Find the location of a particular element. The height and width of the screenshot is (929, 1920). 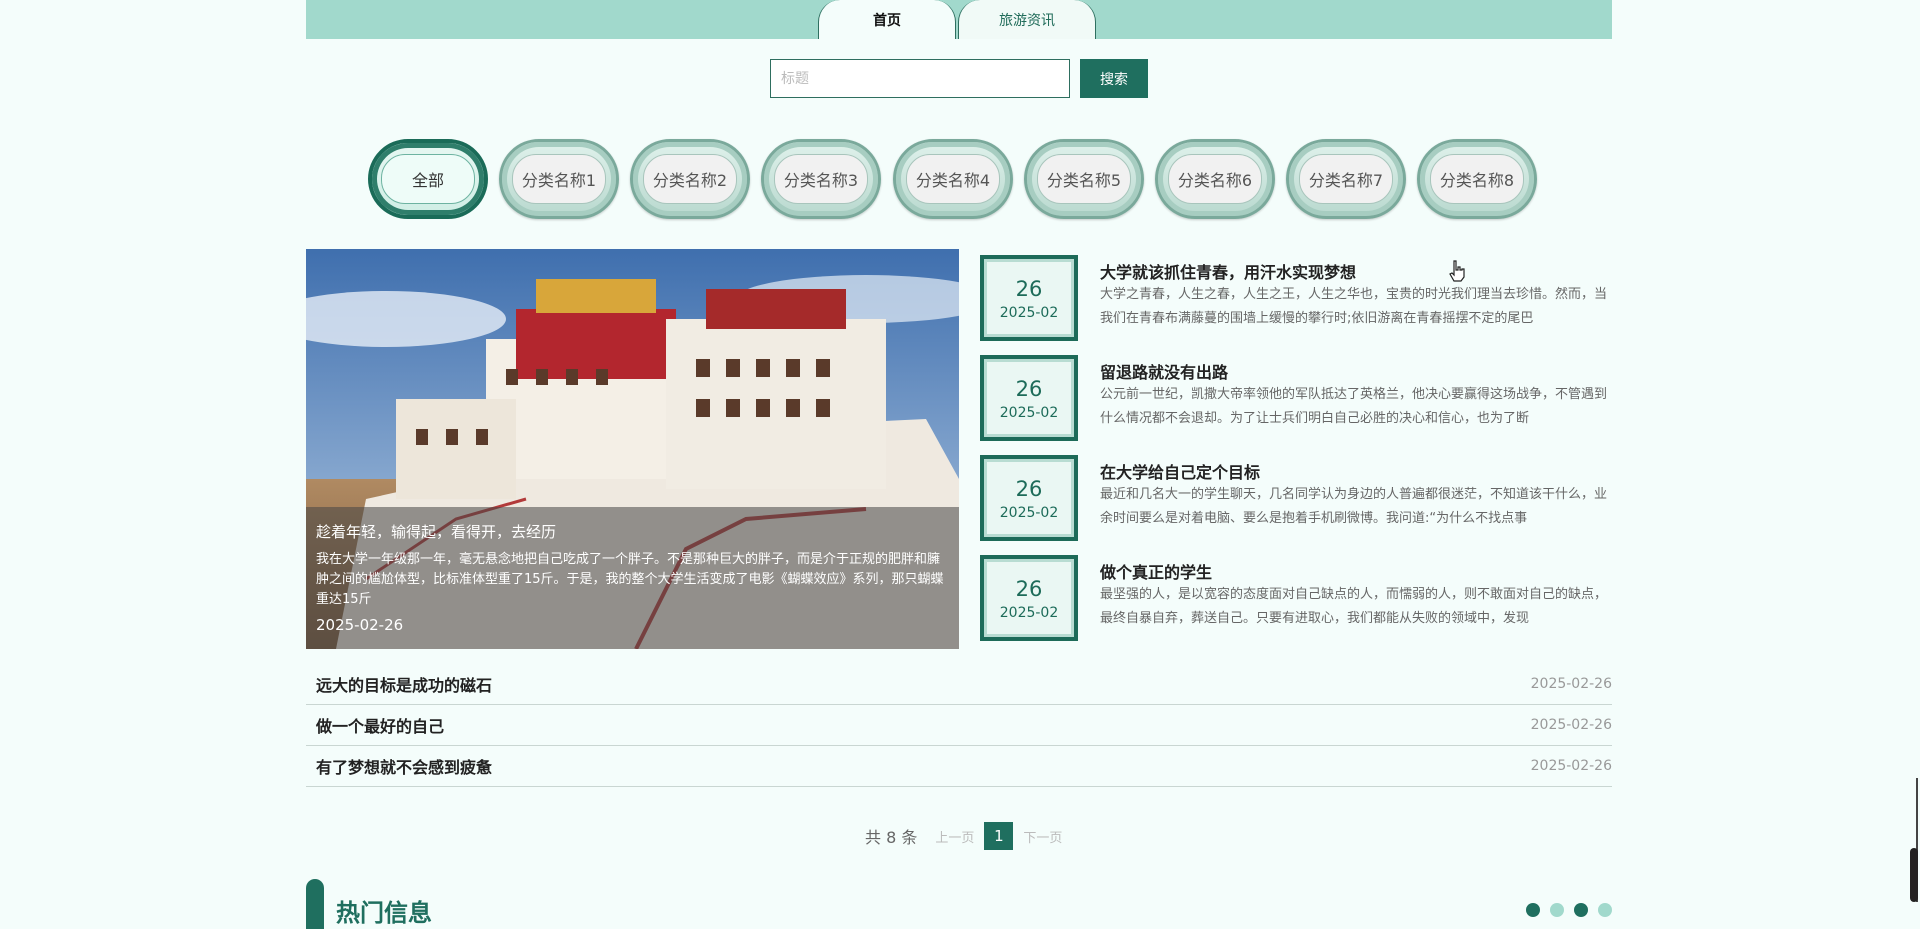

category-7: 分类名称7 is located at coordinates (1346, 179).